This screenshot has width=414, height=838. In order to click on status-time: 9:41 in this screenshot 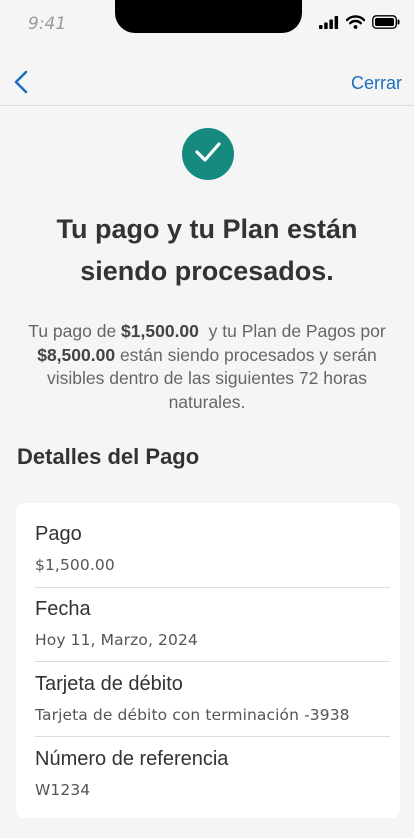, I will do `click(47, 24)`.